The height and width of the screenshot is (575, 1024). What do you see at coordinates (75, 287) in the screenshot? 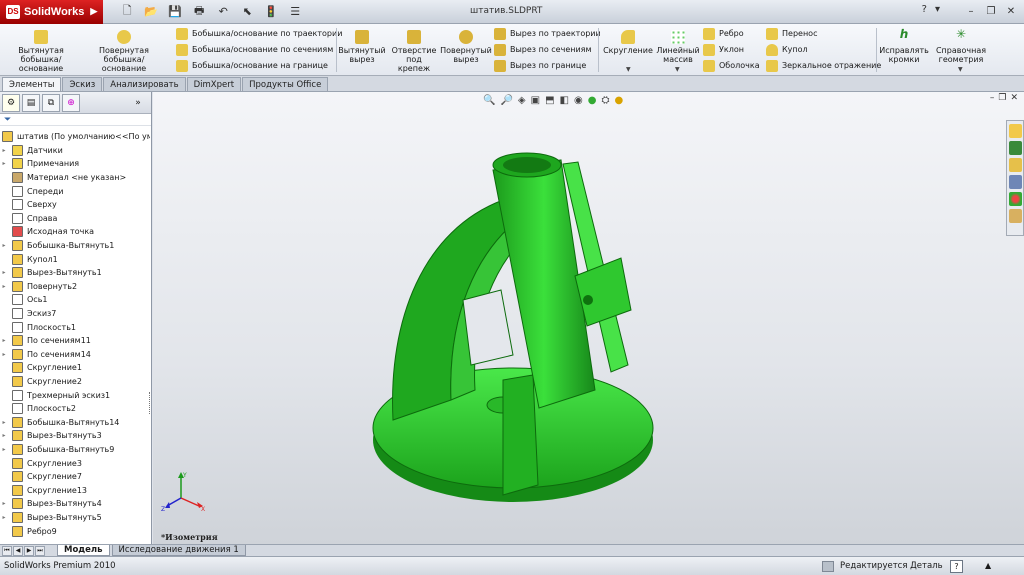
I see `tree-item: ▸ Повернуть2` at bounding box center [75, 287].